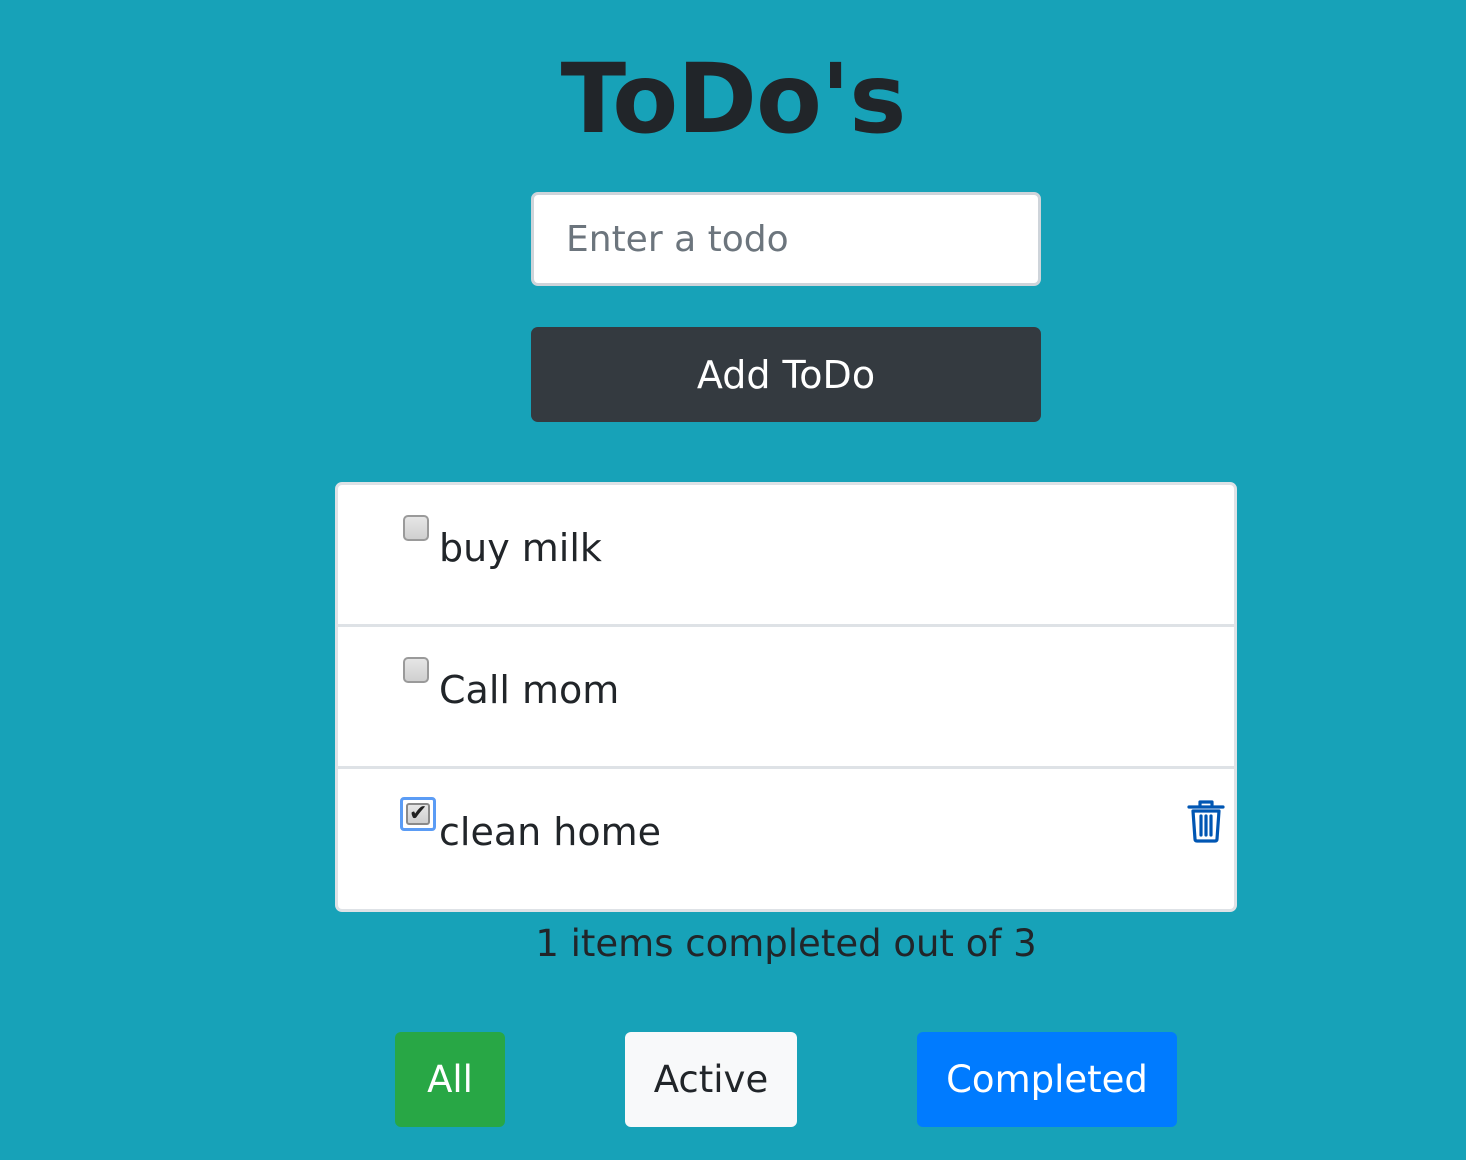 The width and height of the screenshot is (1466, 1160). Describe the element at coordinates (529, 690) in the screenshot. I see `todo-text: Call mom` at that location.